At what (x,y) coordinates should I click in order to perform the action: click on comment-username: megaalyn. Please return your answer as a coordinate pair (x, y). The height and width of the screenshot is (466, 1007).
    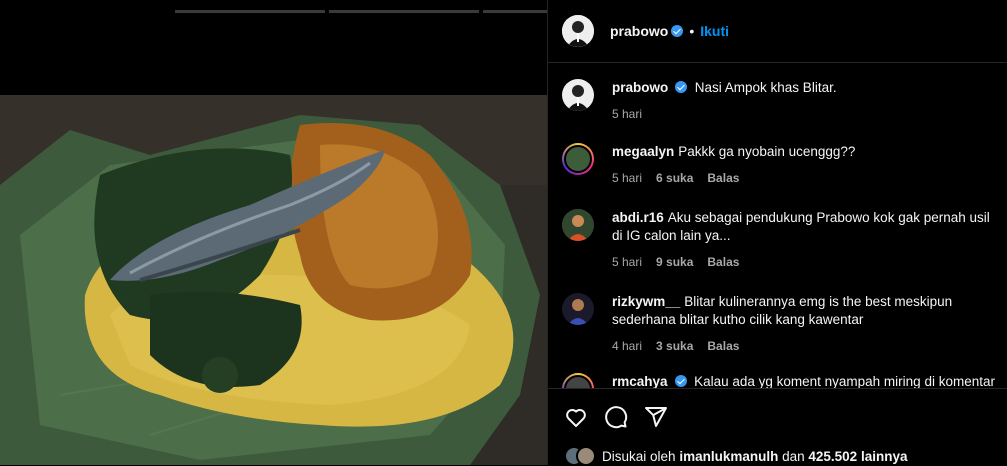
    Looking at the image, I should click on (643, 151).